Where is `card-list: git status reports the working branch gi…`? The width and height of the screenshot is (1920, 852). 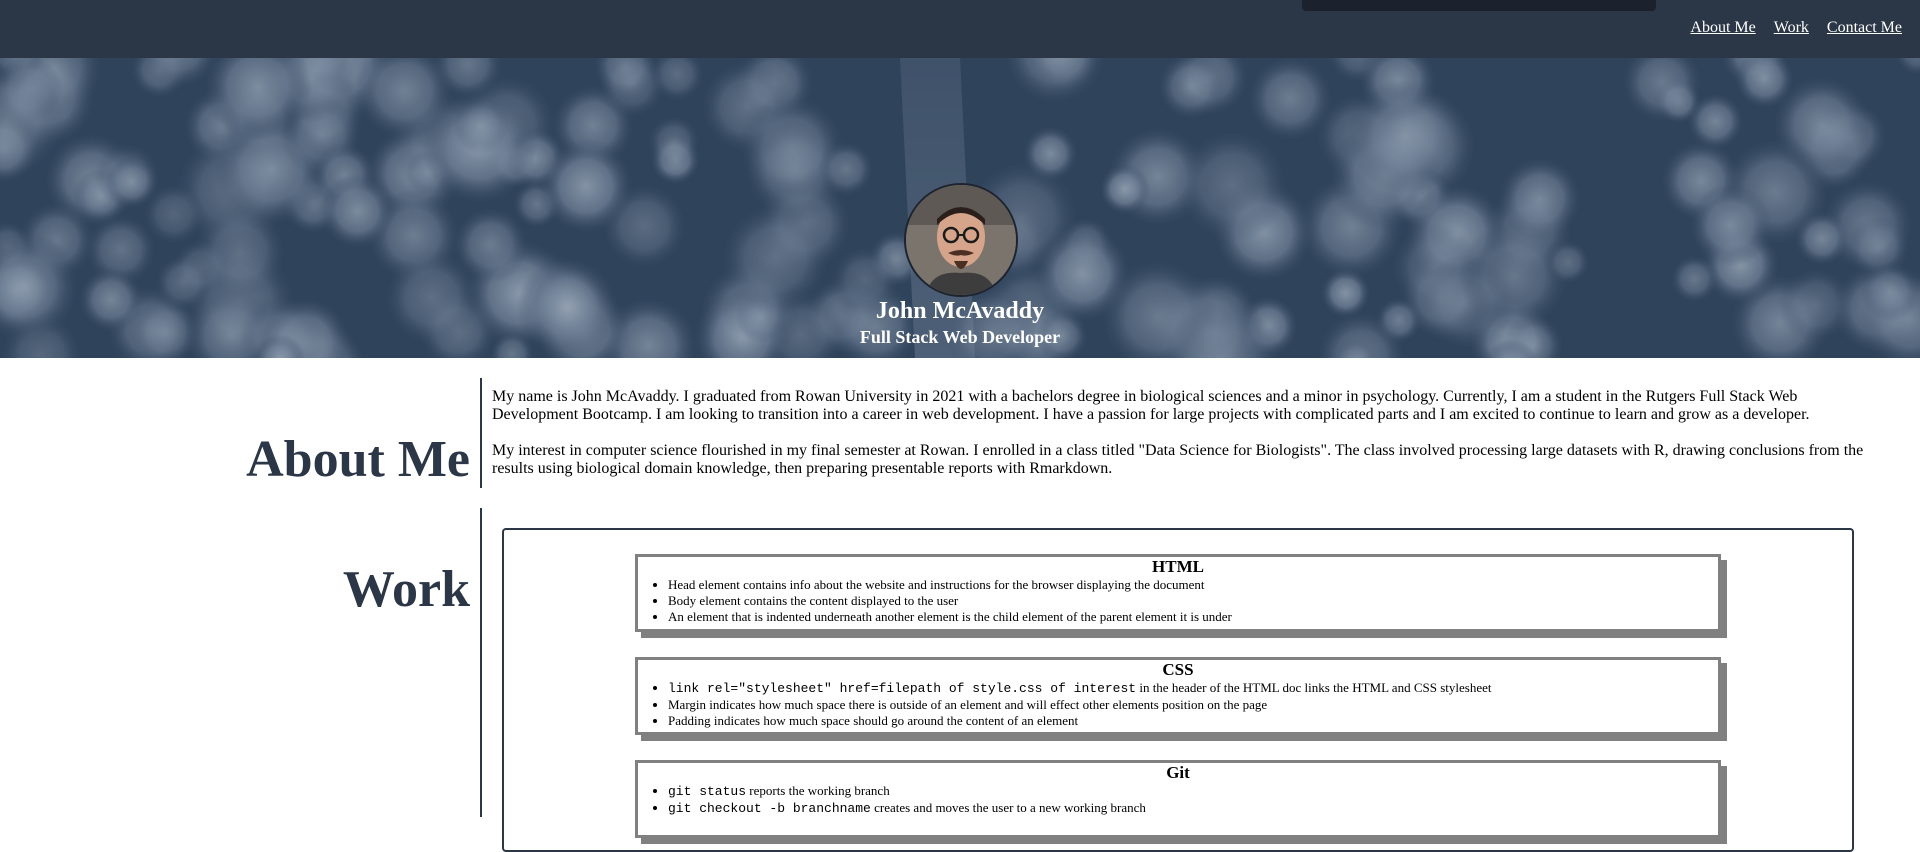 card-list: git status reports the working branch gi… is located at coordinates (1178, 800).